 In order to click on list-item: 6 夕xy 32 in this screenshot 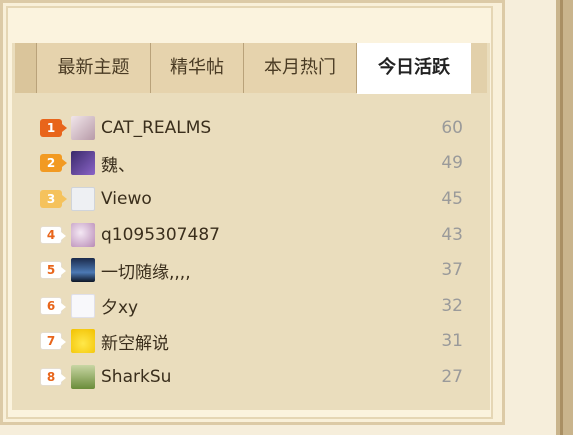, I will do `click(255, 306)`.